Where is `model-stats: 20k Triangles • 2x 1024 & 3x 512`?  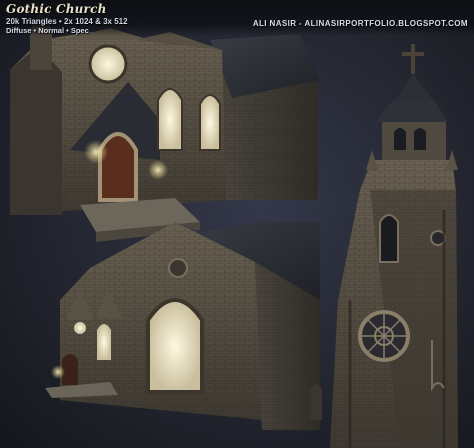 model-stats: 20k Triangles • 2x 1024 & 3x 512 is located at coordinates (67, 21).